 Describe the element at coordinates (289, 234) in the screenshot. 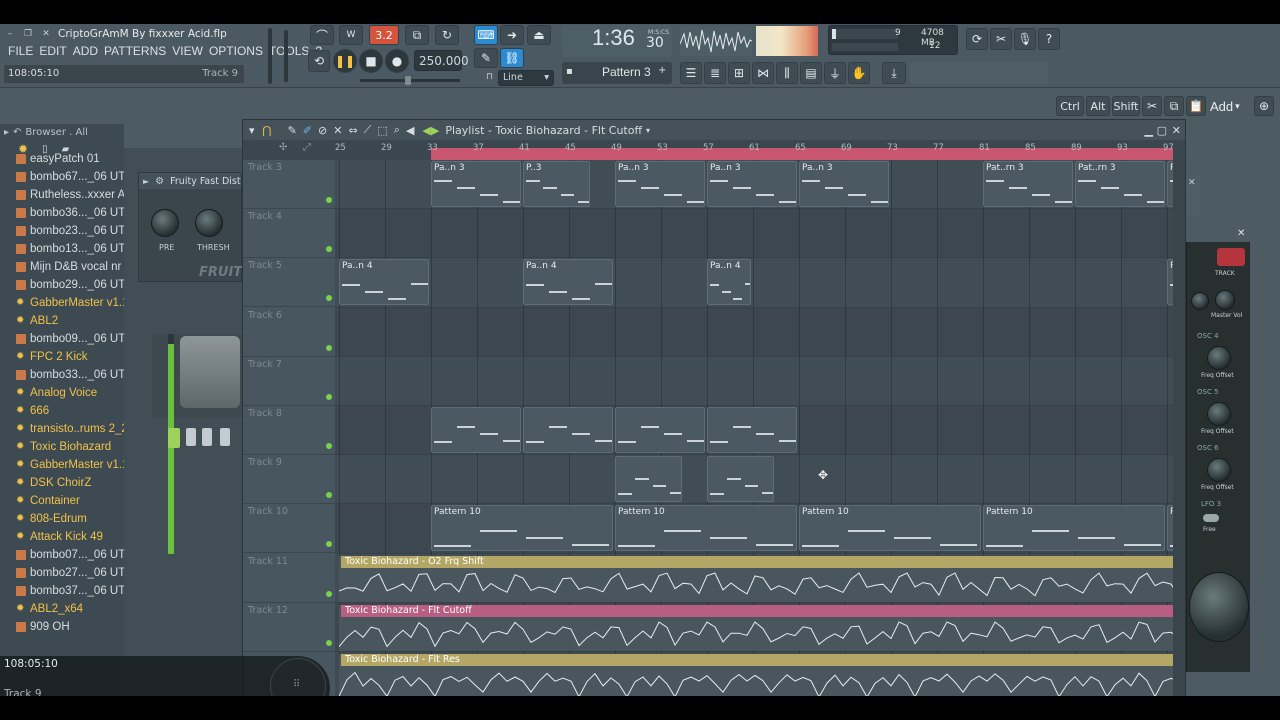

I see `track-header: Track 4` at that location.